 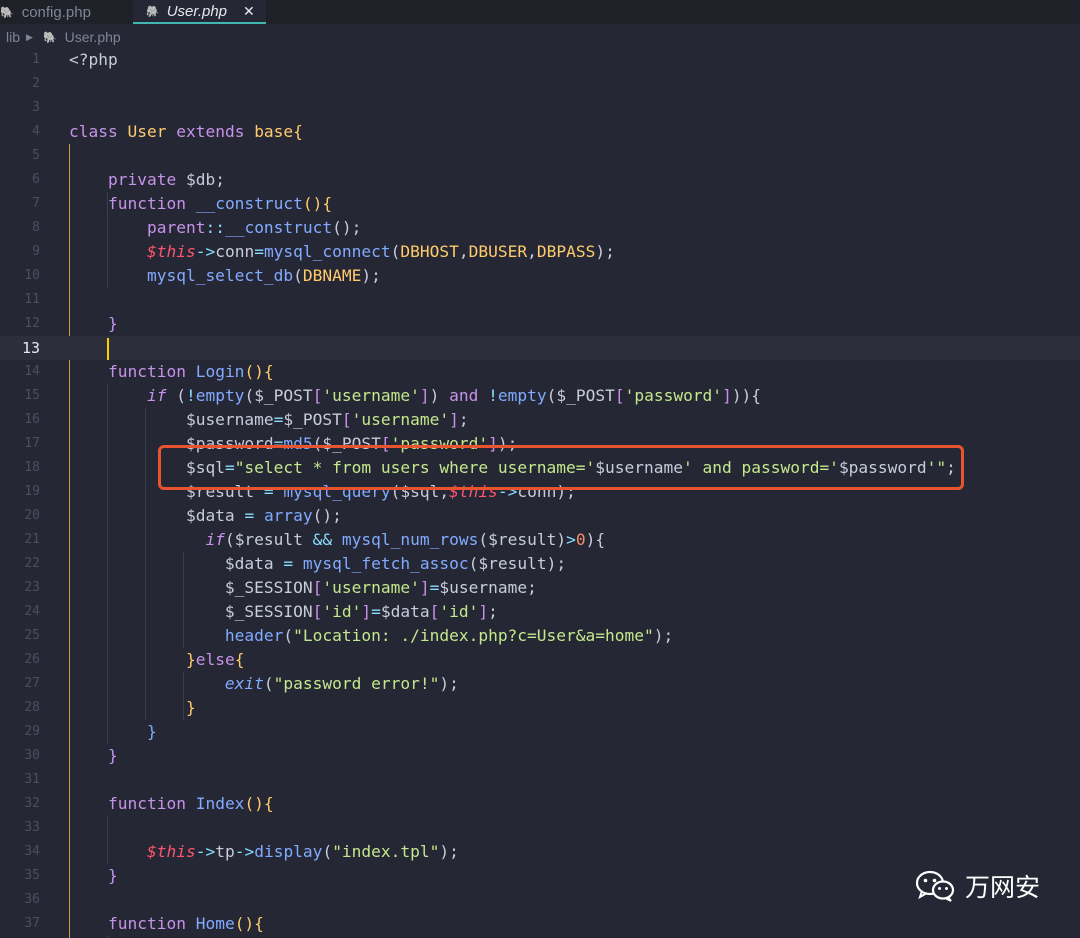 I want to click on breadcrumb-folder: lib, so click(x=13, y=37).